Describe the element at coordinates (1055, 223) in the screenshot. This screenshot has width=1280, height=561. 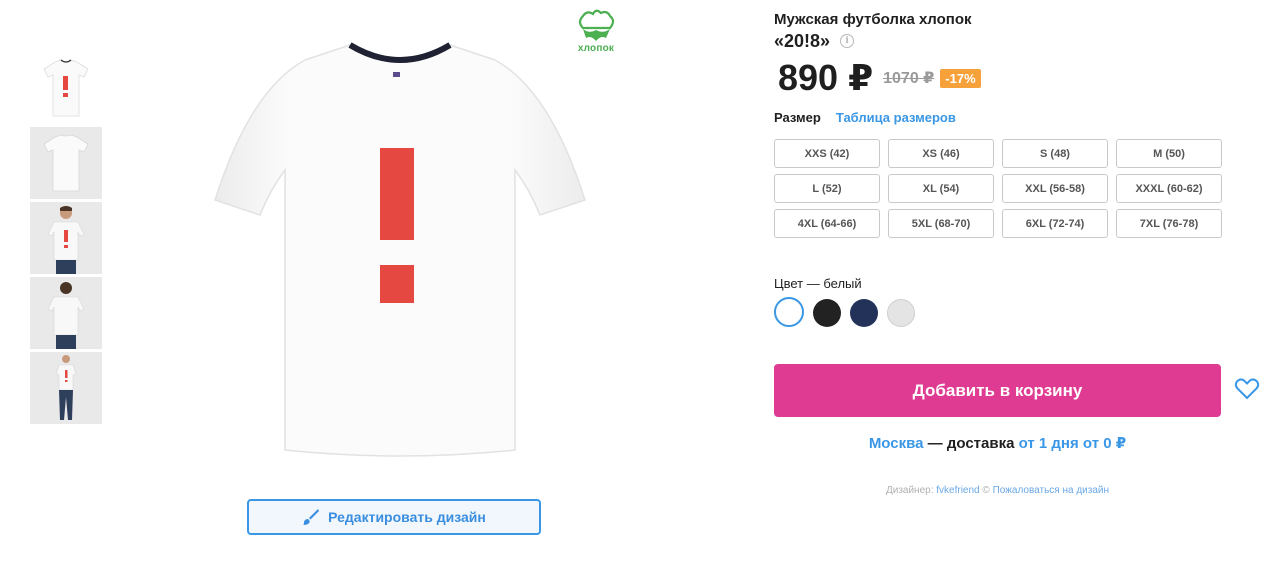
I see `size-option-6xl: 6XL (72-74)` at that location.